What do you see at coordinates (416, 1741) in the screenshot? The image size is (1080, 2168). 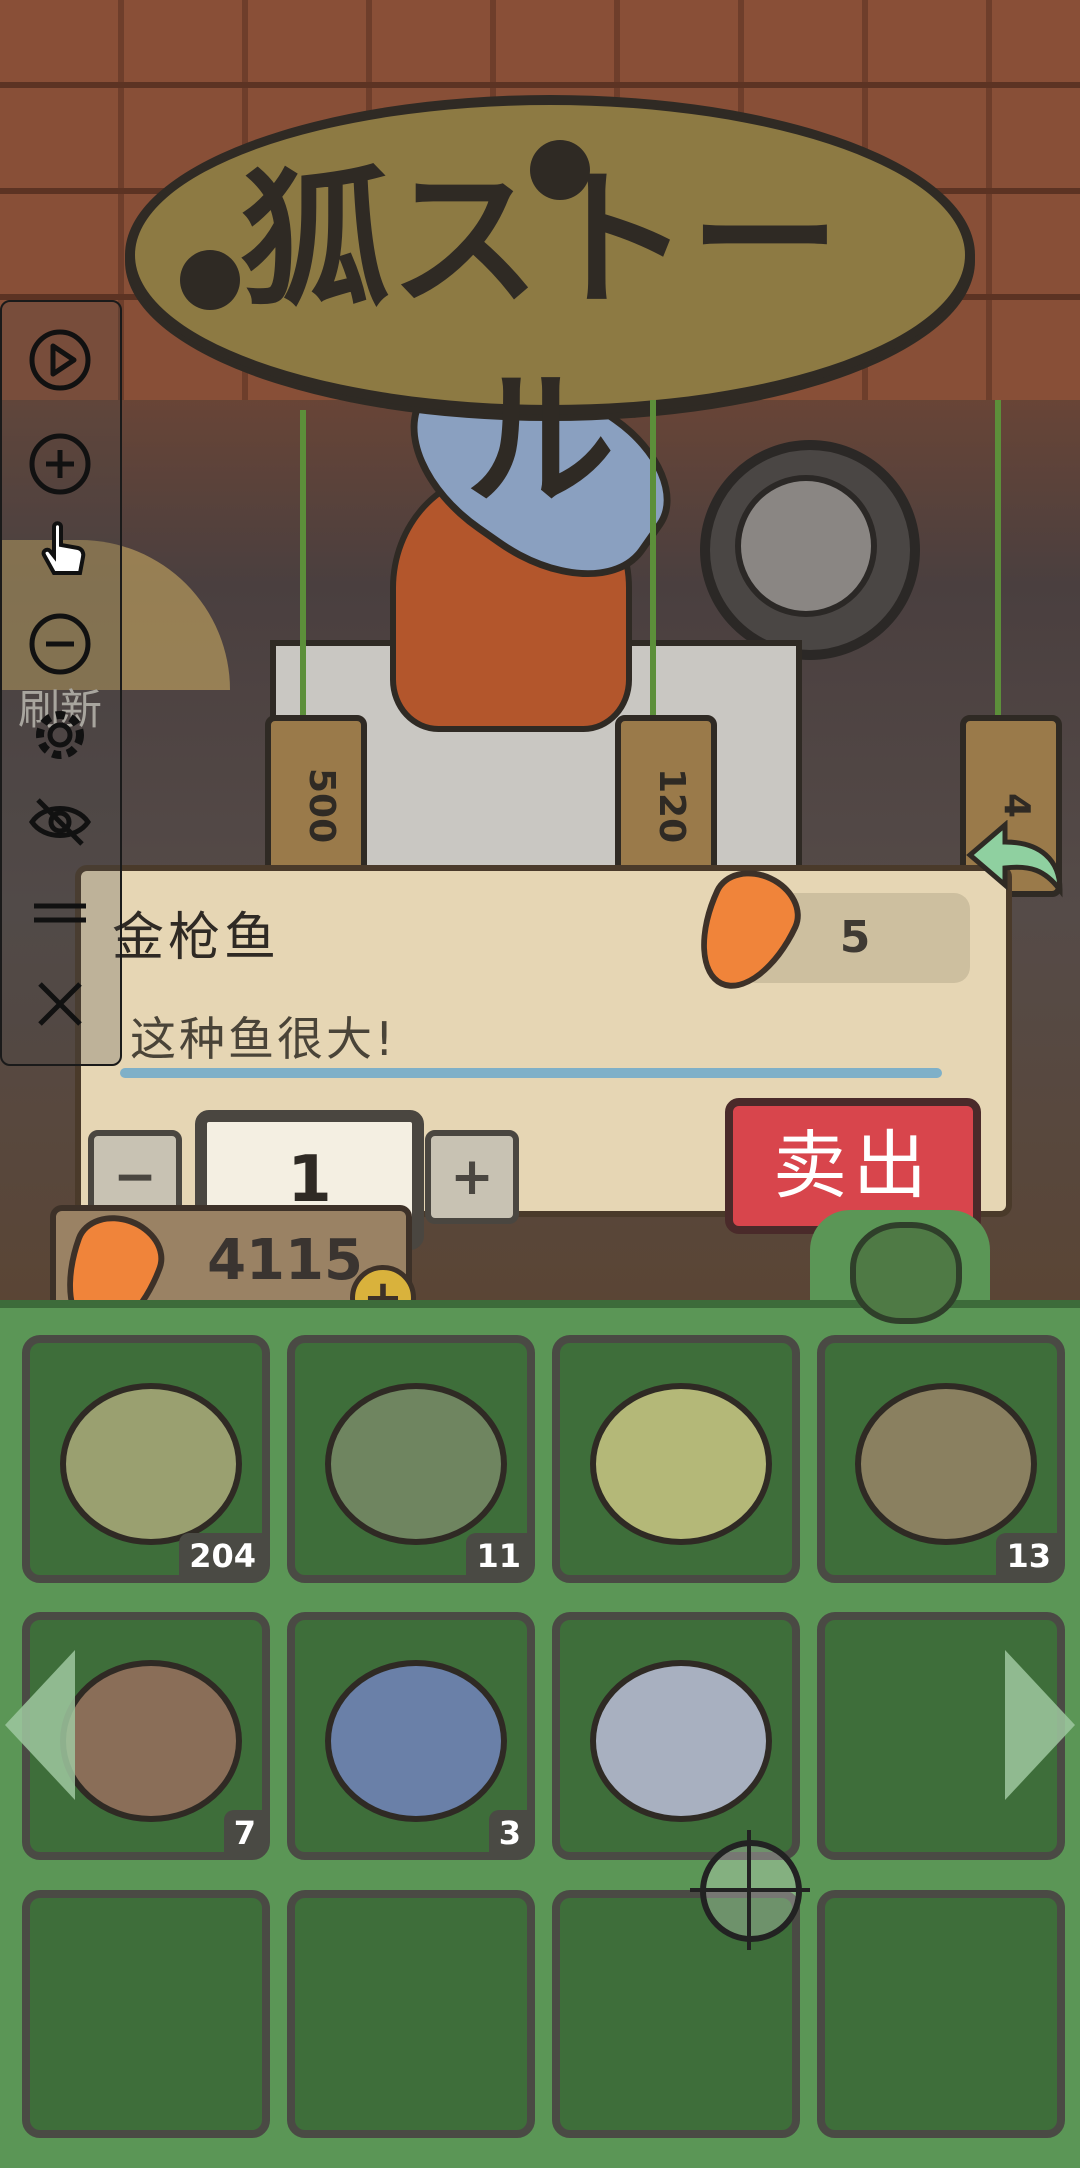 I see `tuna-icon` at bounding box center [416, 1741].